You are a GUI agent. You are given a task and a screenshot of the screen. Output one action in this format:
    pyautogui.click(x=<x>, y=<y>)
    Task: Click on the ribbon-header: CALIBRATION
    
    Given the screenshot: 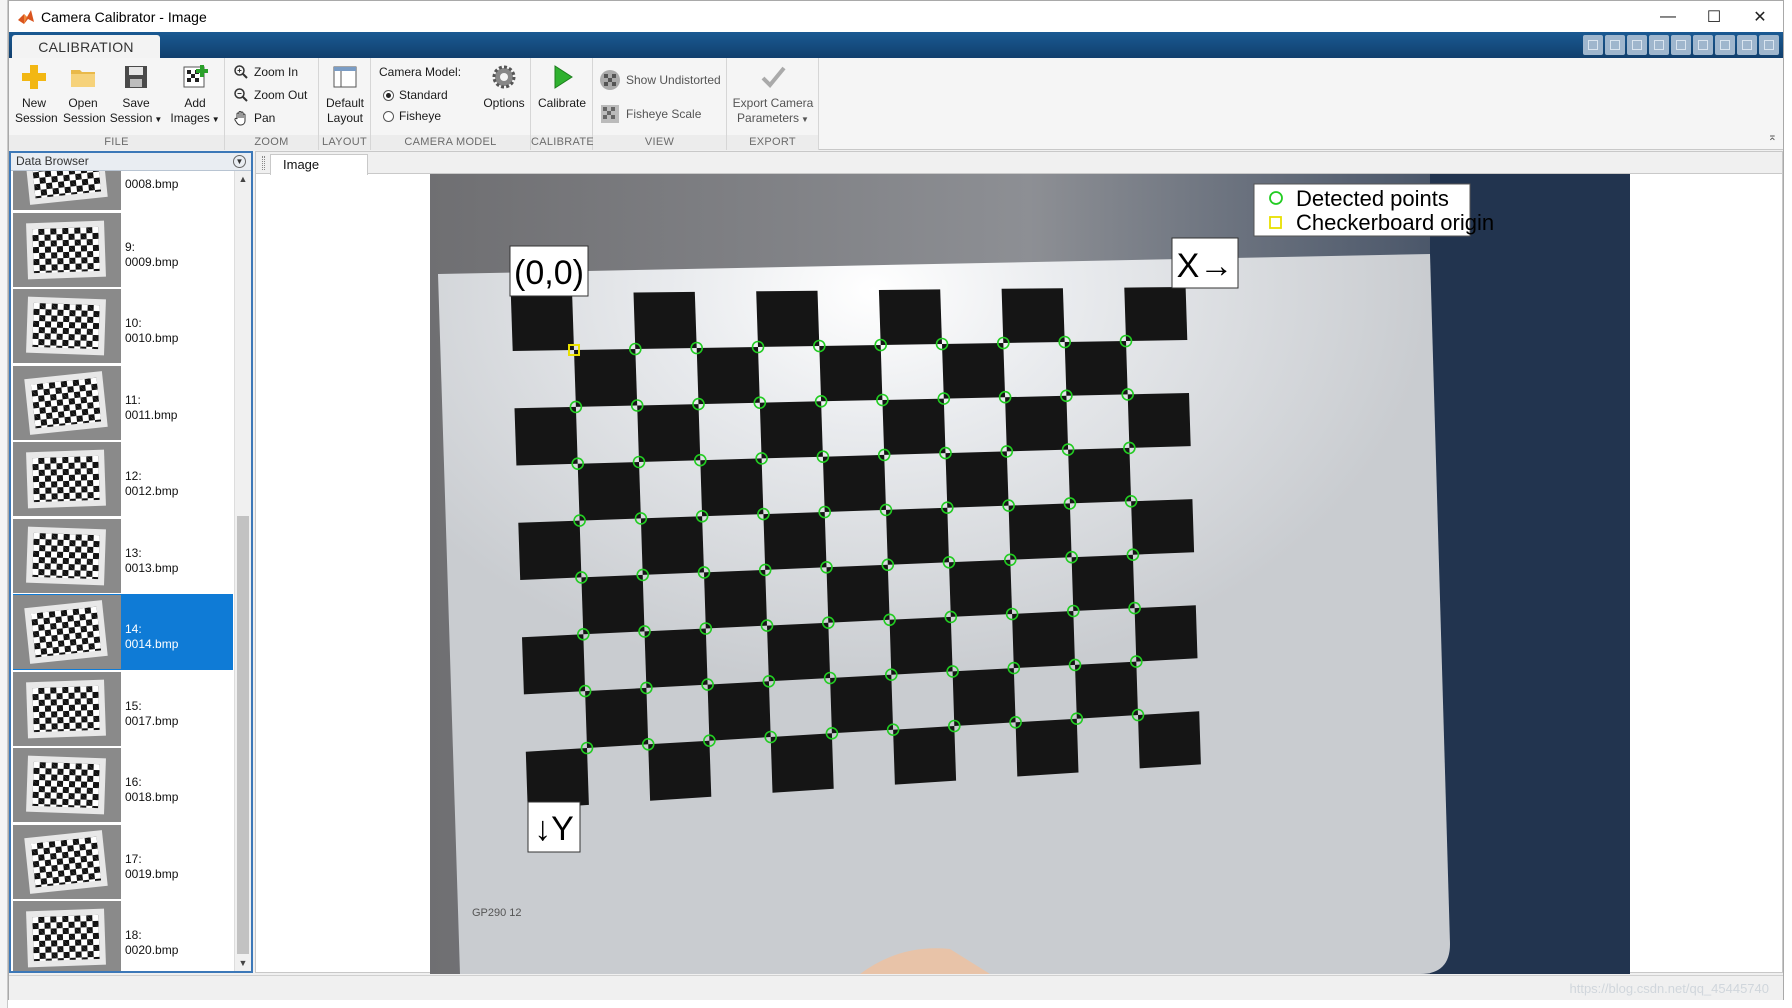 What is the action you would take?
    pyautogui.click(x=896, y=45)
    